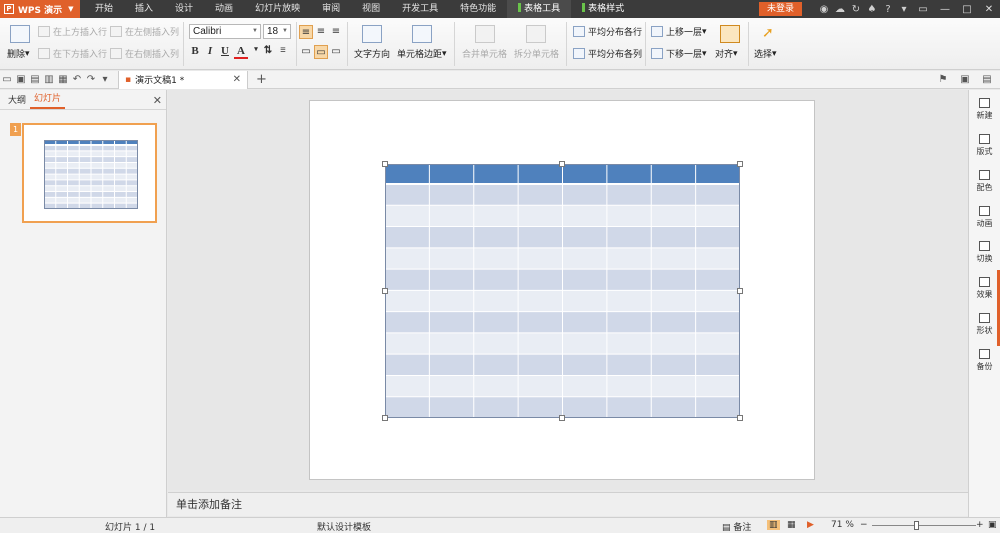 This screenshot has width=1000, height=533. What do you see at coordinates (18, 54) in the screenshot?
I see `delete-button: 删除 ▾` at bounding box center [18, 54].